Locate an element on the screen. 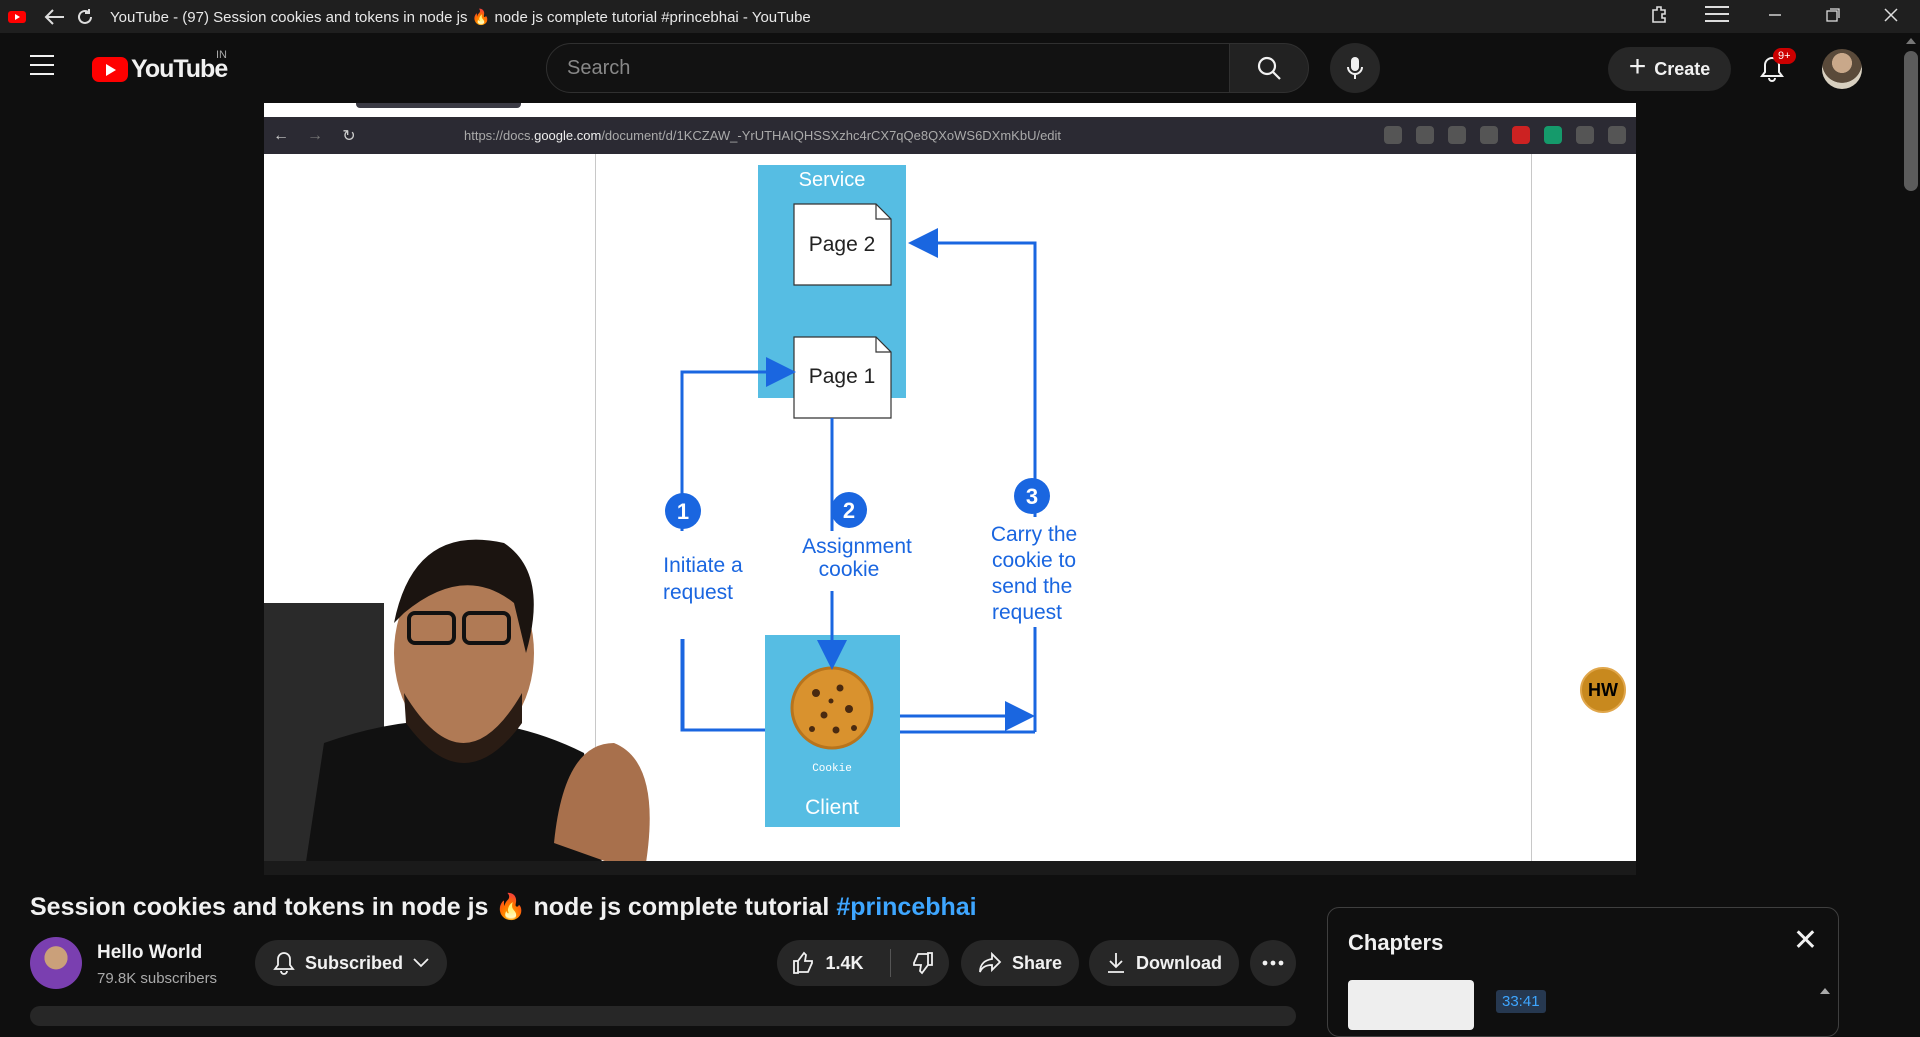 The image size is (1920, 1037). subscribed-button: Subscribed is located at coordinates (351, 963).